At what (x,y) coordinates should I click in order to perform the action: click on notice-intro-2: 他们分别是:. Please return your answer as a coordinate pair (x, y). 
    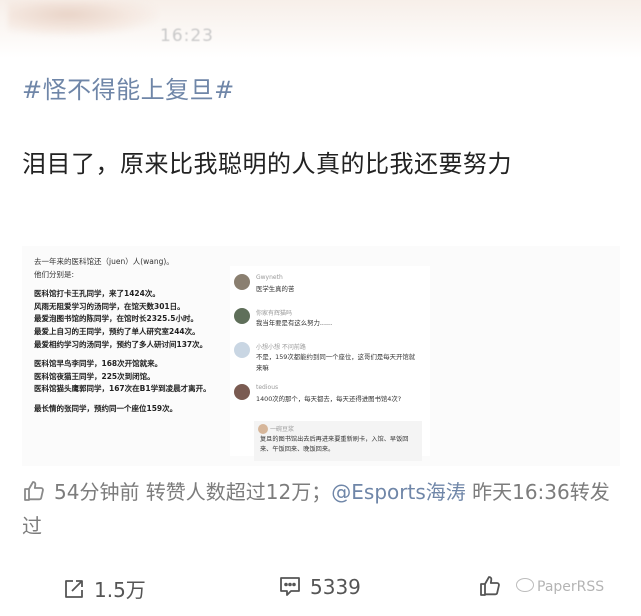
    Looking at the image, I should click on (54, 274).